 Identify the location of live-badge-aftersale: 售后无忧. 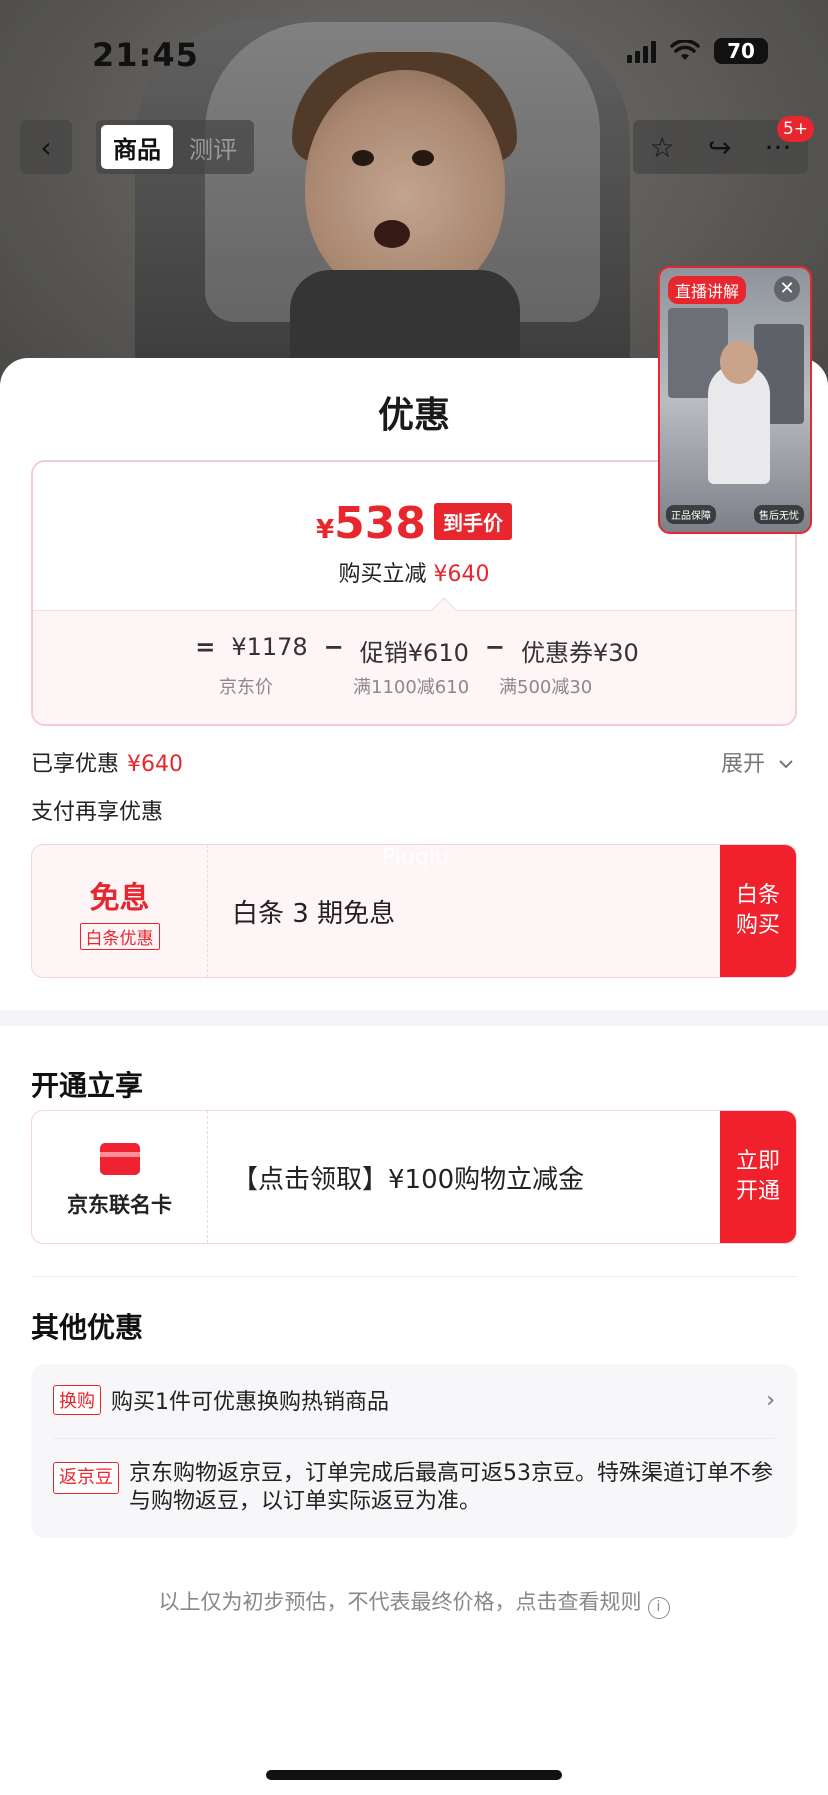
(779, 514).